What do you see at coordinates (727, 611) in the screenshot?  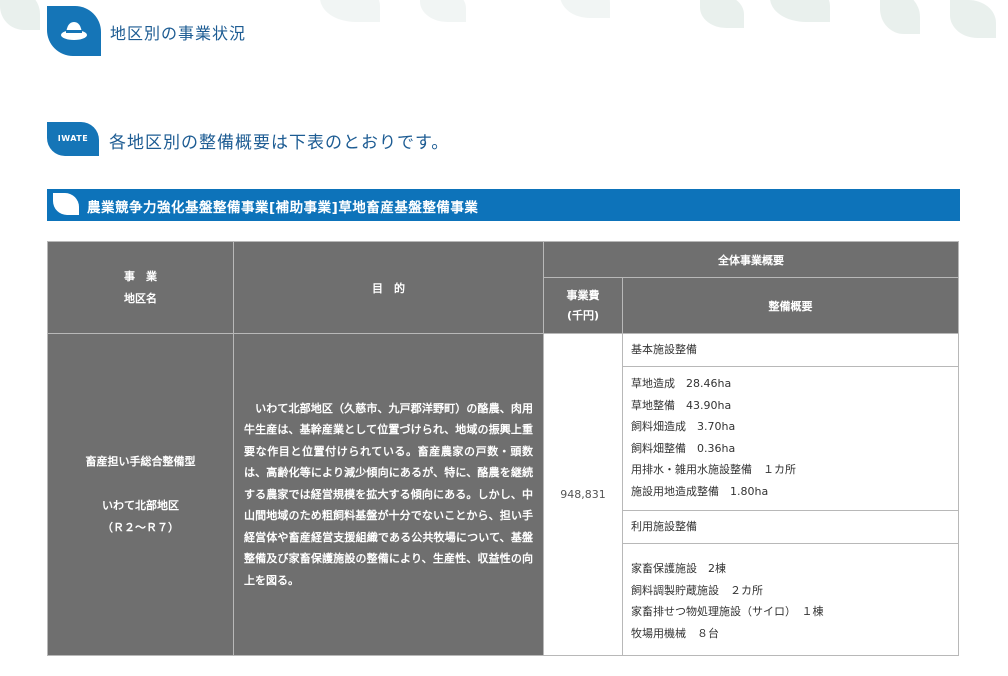 I see `list-item: 家畜排せつ物処理施設（サイロ） １棟` at bounding box center [727, 611].